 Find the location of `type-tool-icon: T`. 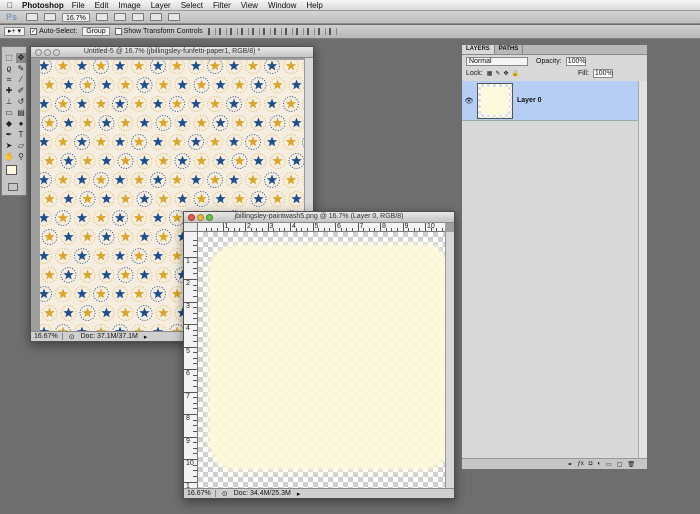

type-tool-icon: T is located at coordinates (21, 135).